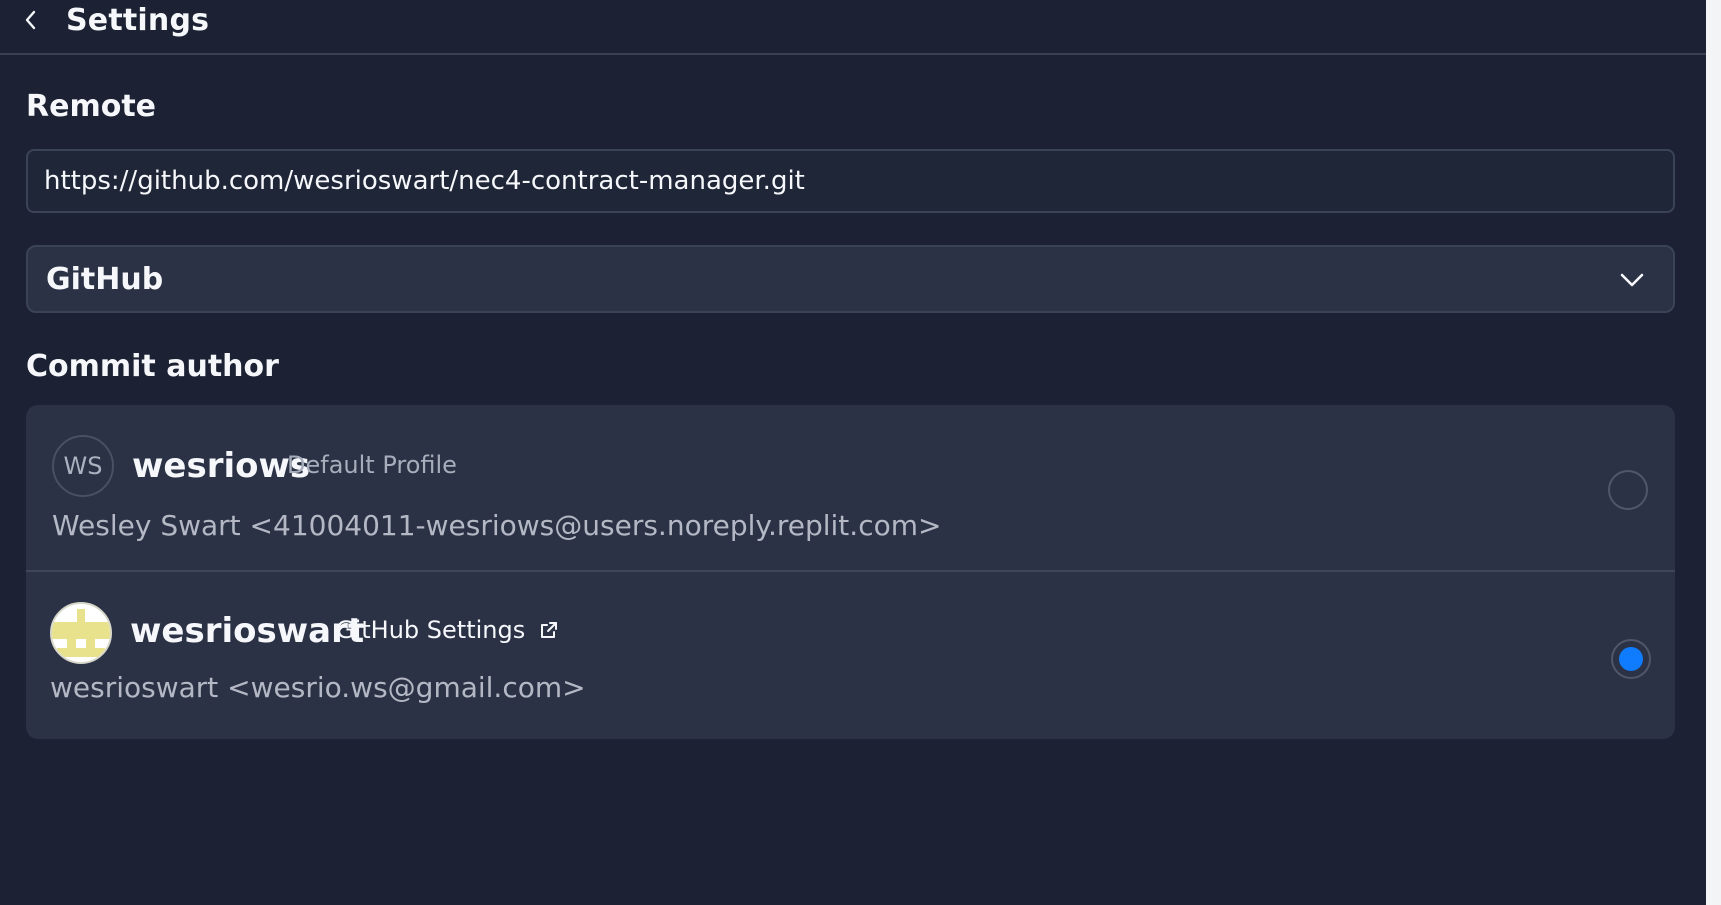 The width and height of the screenshot is (1721, 905). Describe the element at coordinates (850, 279) in the screenshot. I see `git-provider-select: GitHub` at that location.